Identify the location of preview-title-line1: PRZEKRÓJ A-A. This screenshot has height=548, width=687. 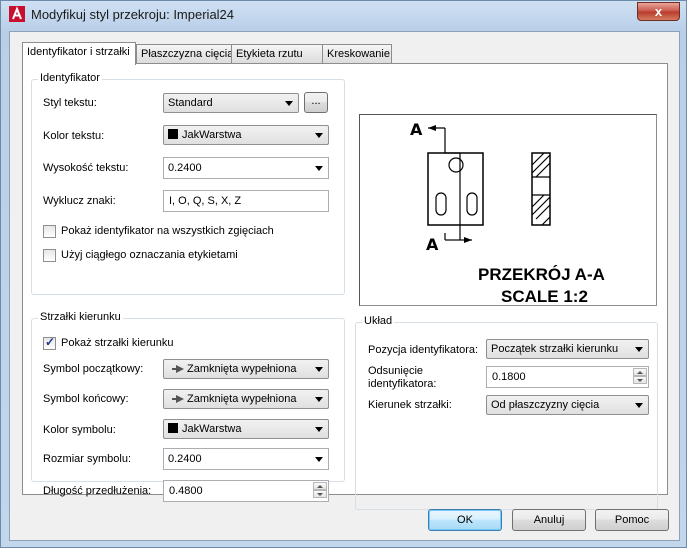
(541, 274).